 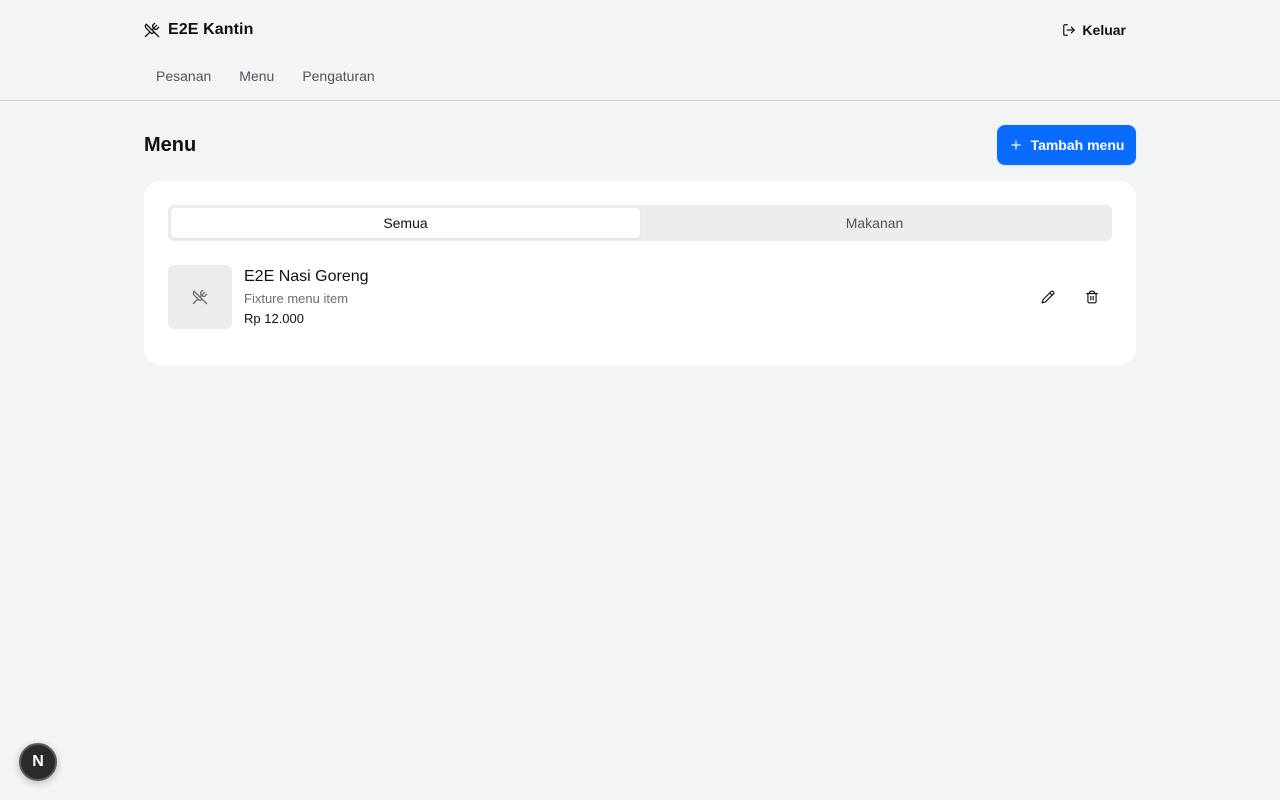 I want to click on tab-makanan: Makanan, so click(x=874, y=223).